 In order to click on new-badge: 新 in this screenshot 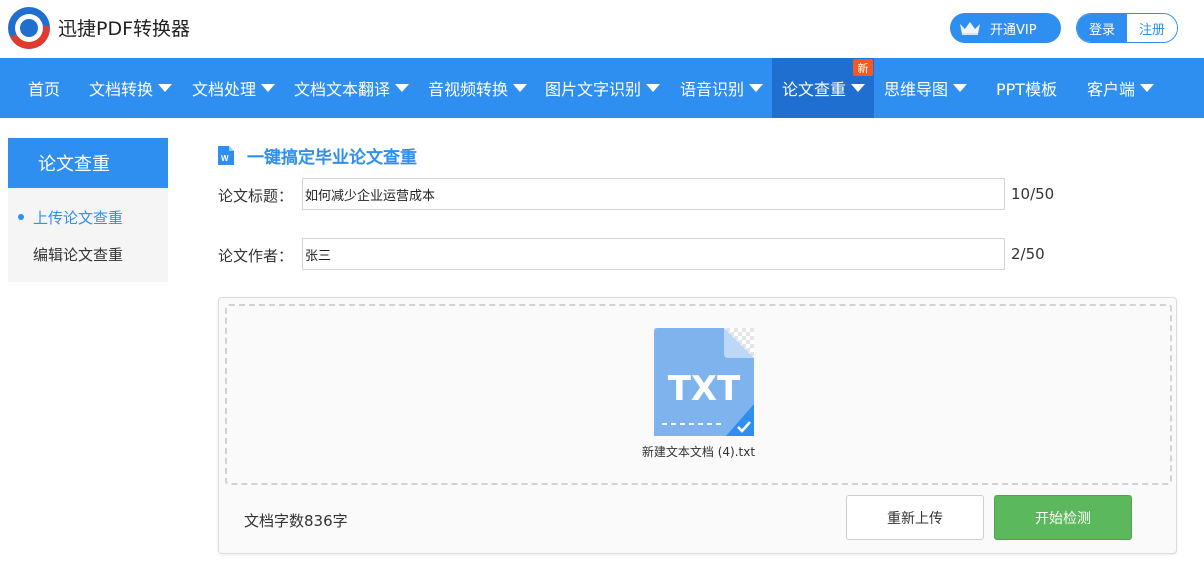, I will do `click(863, 67)`.